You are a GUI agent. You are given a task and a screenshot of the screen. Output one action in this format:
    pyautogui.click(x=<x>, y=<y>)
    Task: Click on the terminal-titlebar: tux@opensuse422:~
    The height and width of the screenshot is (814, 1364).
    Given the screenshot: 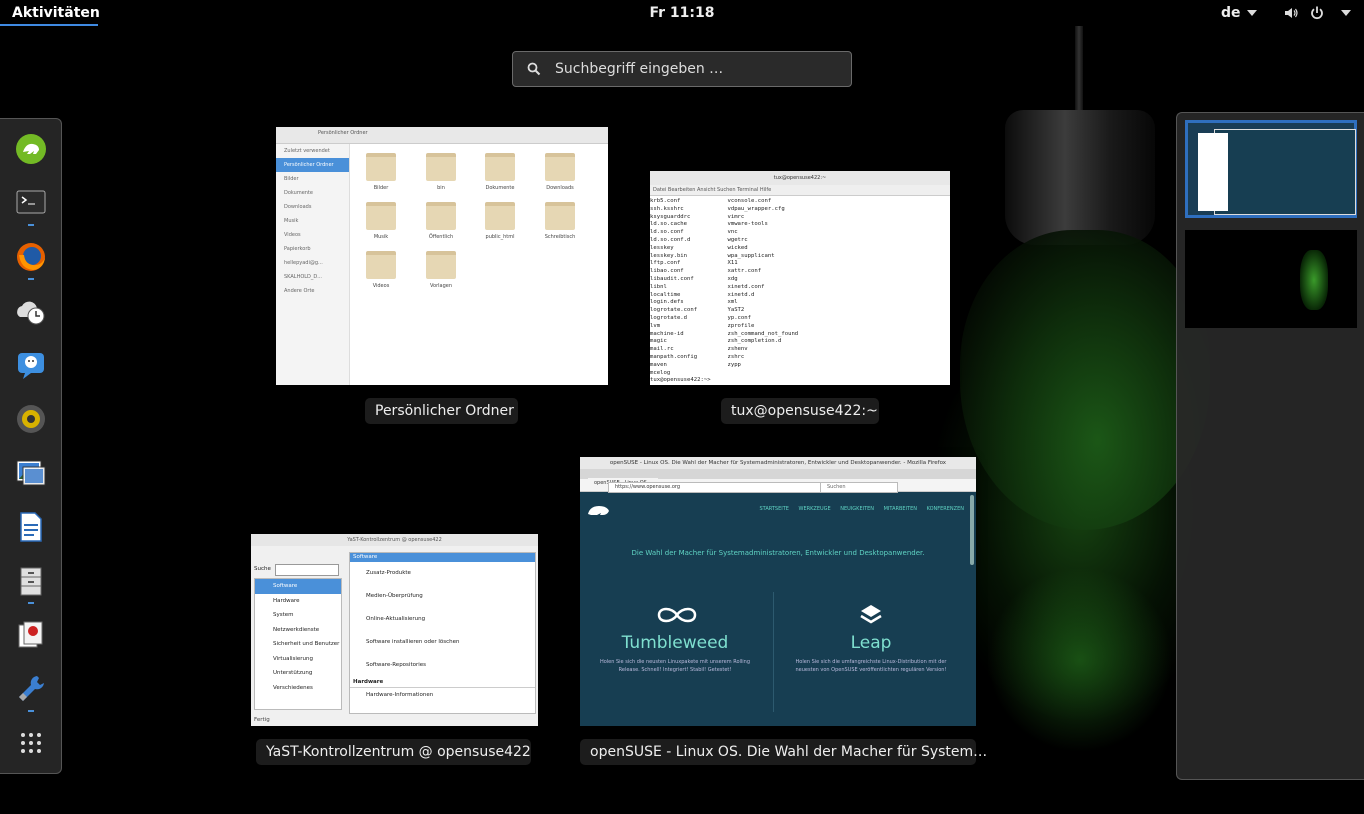 What is the action you would take?
    pyautogui.click(x=800, y=178)
    